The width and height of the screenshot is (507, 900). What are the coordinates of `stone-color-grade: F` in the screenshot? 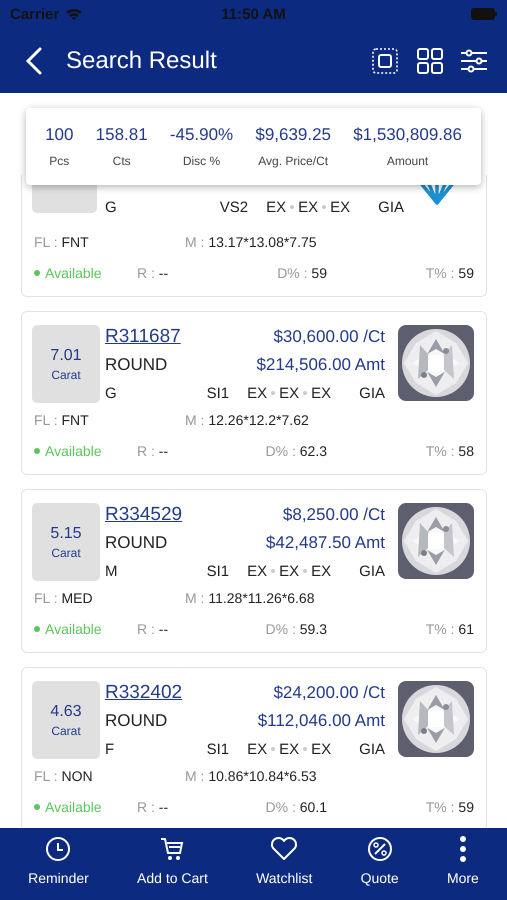 It's located at (110, 749).